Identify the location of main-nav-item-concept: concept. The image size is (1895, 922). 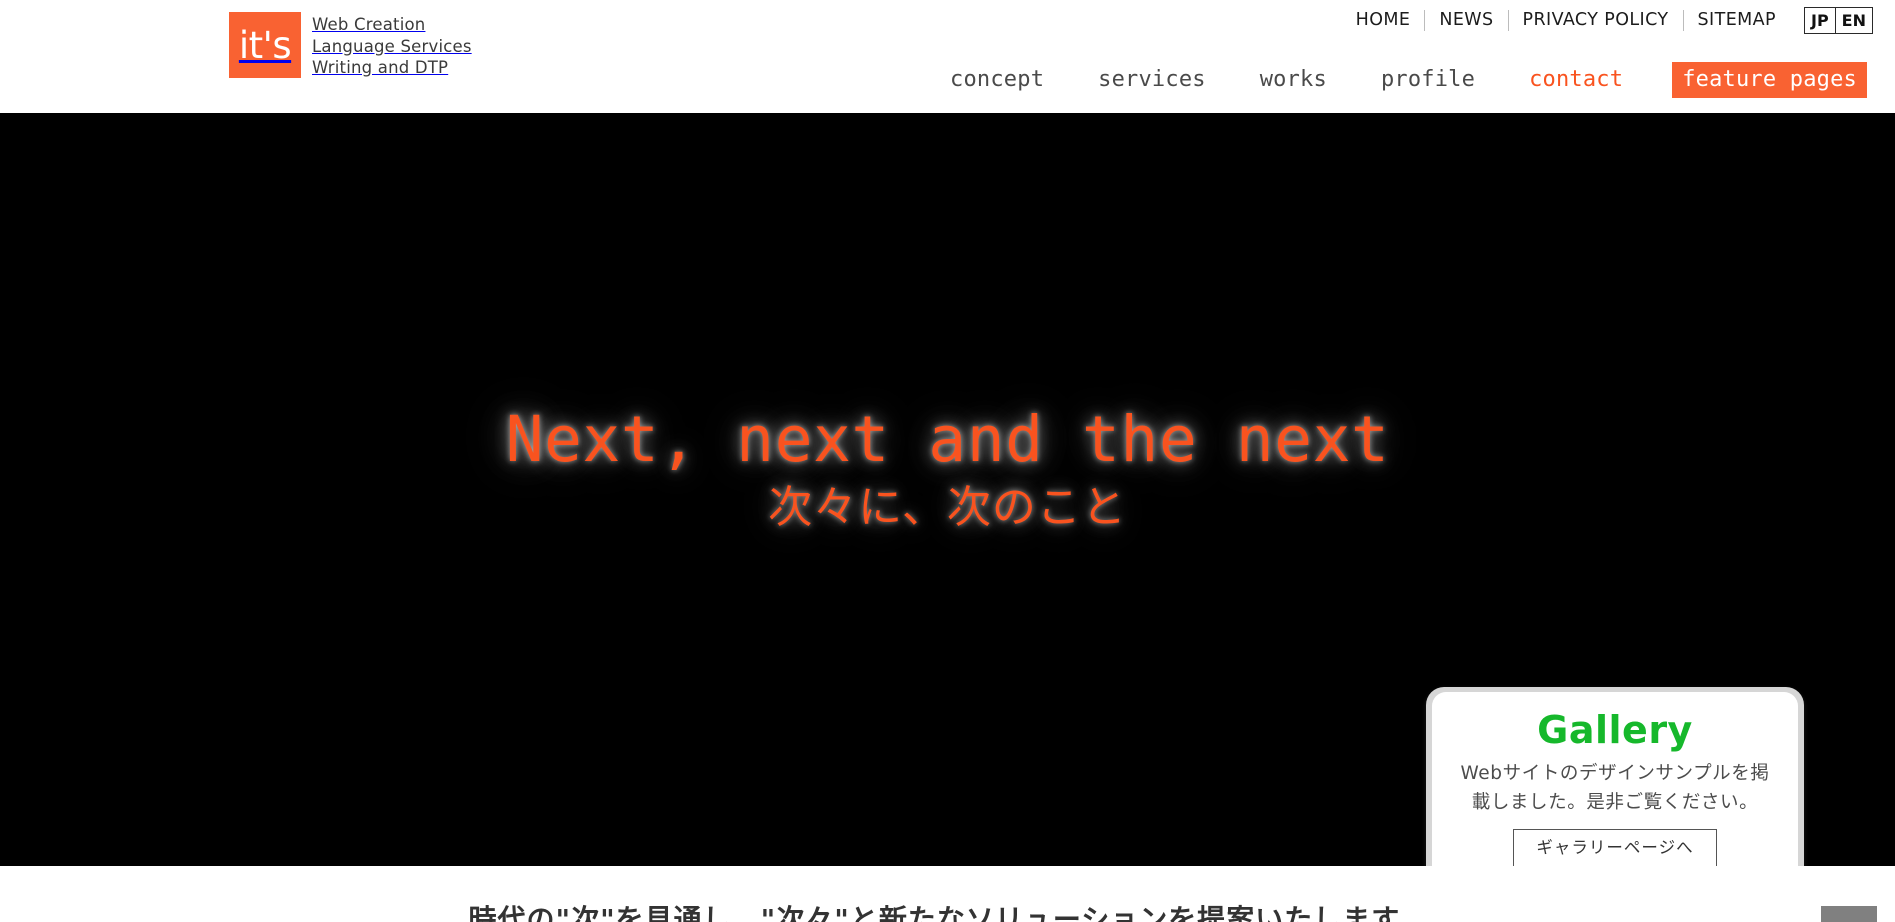
(997, 80).